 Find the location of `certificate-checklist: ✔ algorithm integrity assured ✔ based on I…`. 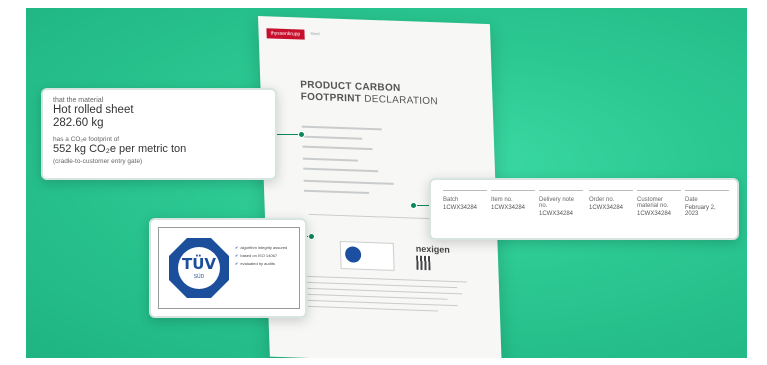

certificate-checklist: ✔ algorithm integrity assured ✔ based on I… is located at coordinates (261, 255).